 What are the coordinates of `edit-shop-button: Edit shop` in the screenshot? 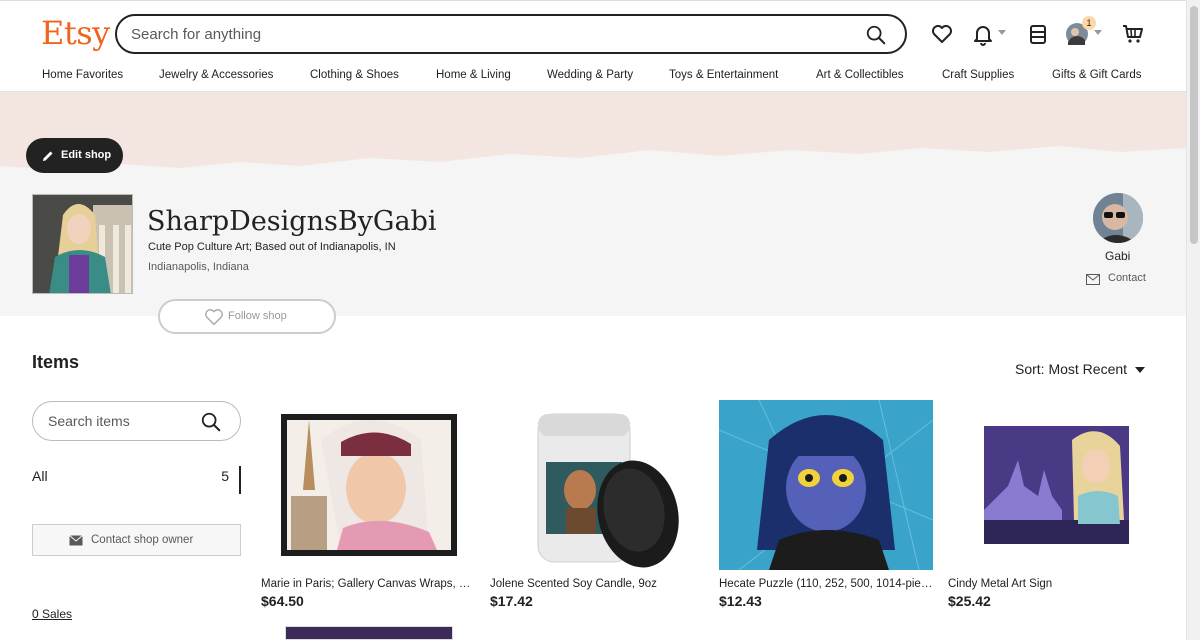 It's located at (74, 155).